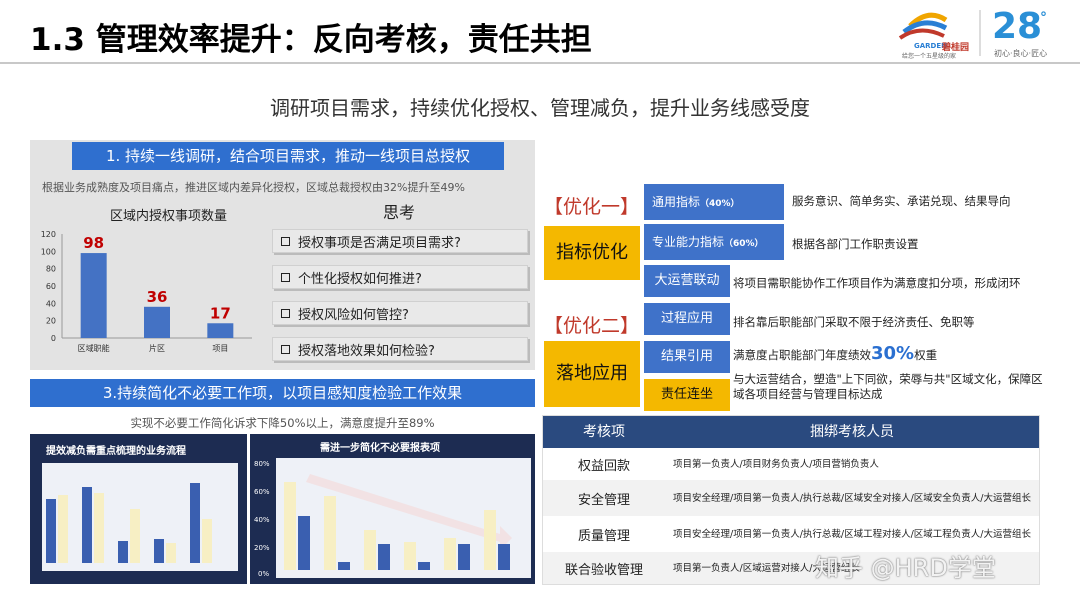 The image size is (1080, 607). What do you see at coordinates (380, 448) in the screenshot?
I see `report-chart-title: 需进一步简化不必要报表项` at bounding box center [380, 448].